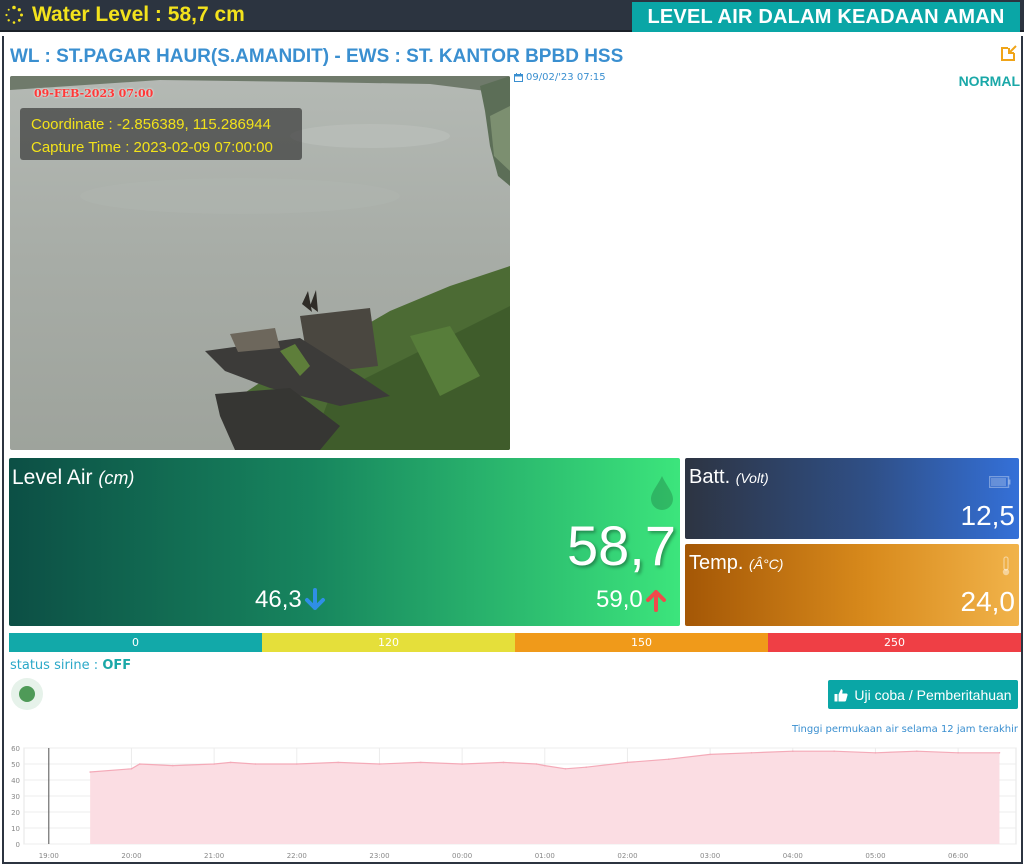  What do you see at coordinates (752, 478) in the screenshot?
I see `battery-unit: (Volt)` at bounding box center [752, 478].